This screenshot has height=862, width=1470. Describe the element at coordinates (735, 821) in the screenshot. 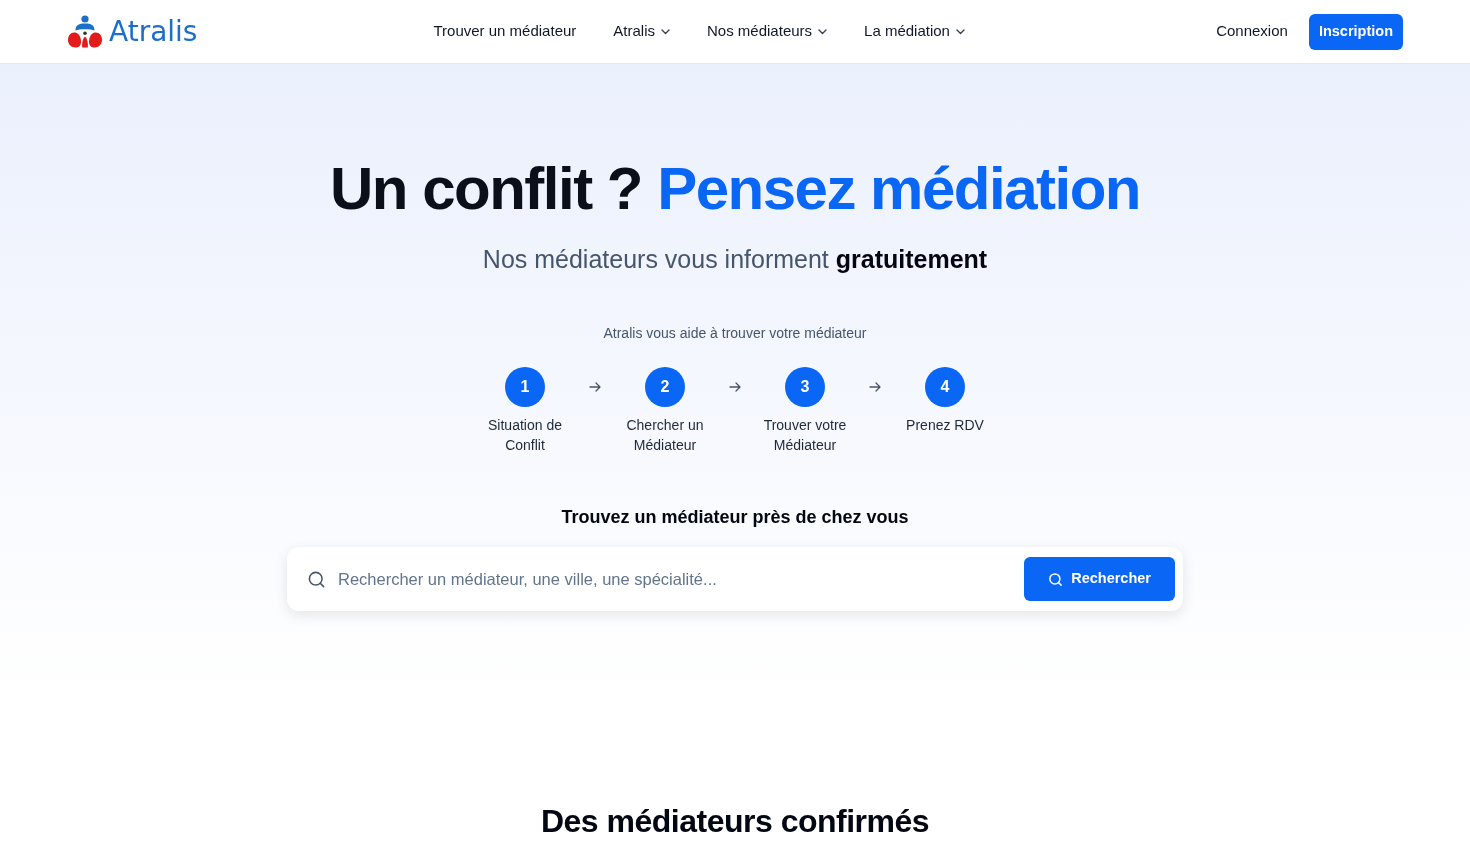

I see `section-title: Des médiateurs confirmés` at that location.